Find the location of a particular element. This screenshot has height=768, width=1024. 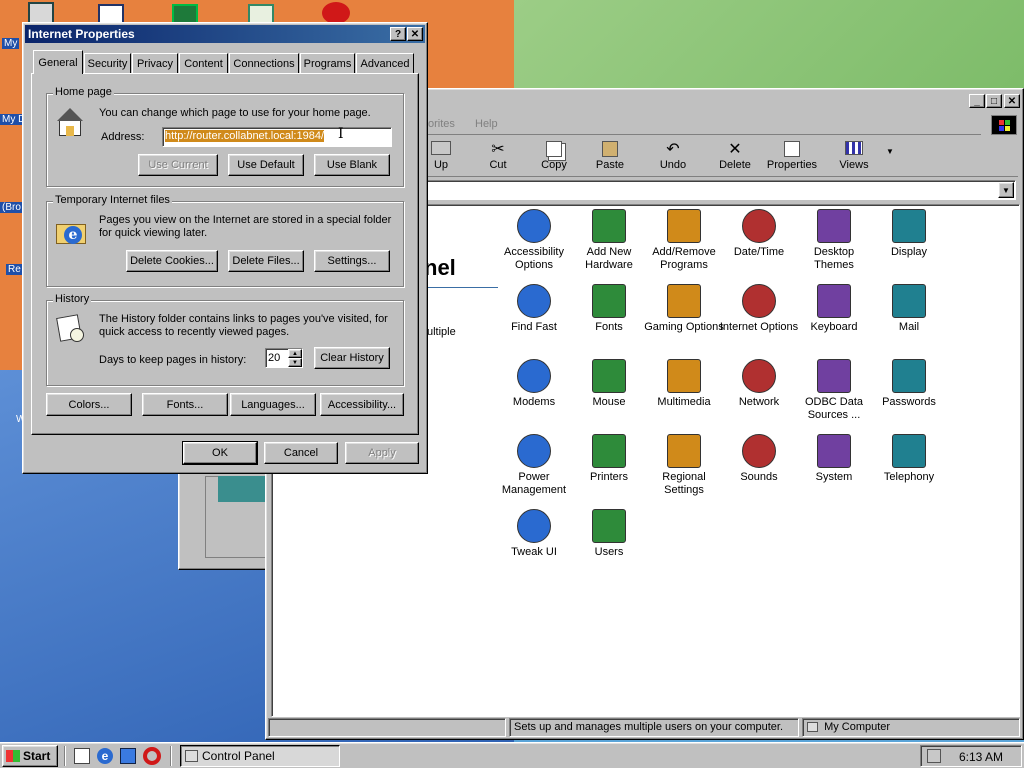

cp-item-label: Accessibility Options is located at coordinates (534, 258).